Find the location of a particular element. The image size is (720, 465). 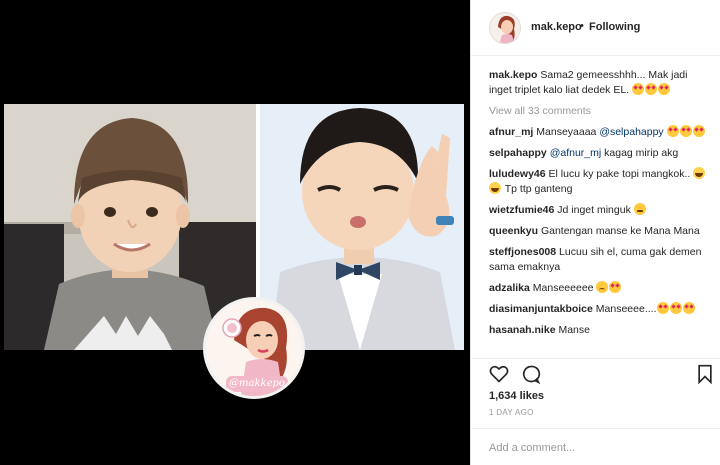

add-comment-input is located at coordinates (594, 448).